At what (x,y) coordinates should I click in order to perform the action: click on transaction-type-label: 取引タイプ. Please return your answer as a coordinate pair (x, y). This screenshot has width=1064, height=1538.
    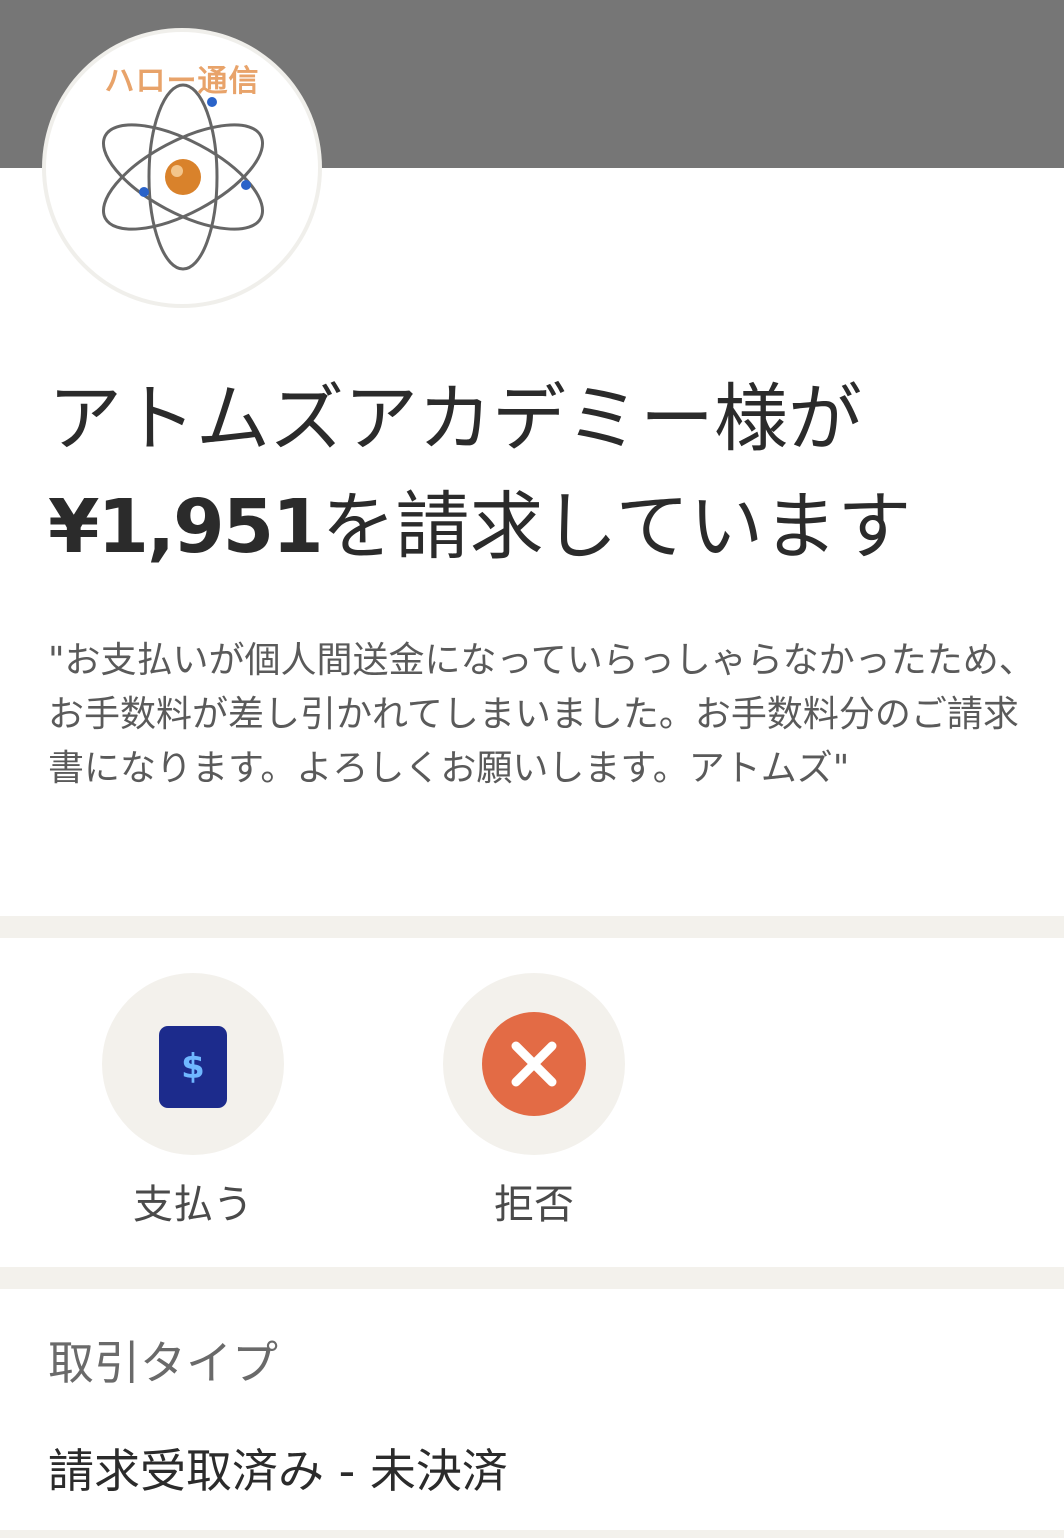
    Looking at the image, I should click on (163, 1363).